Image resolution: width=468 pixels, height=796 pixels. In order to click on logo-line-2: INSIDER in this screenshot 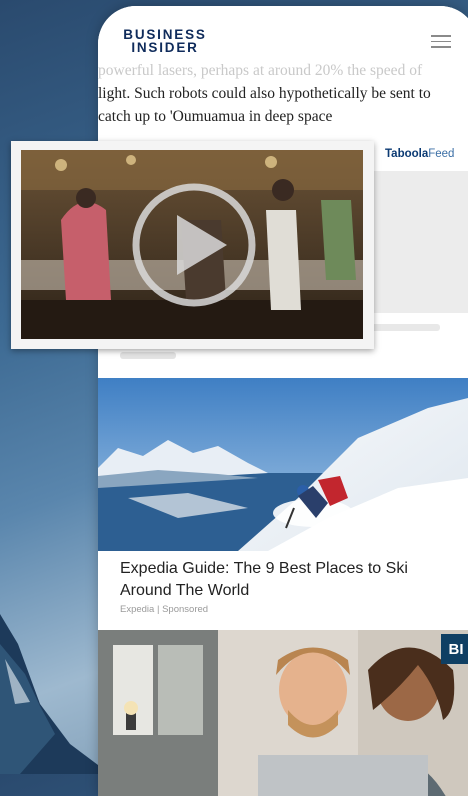, I will do `click(165, 47)`.